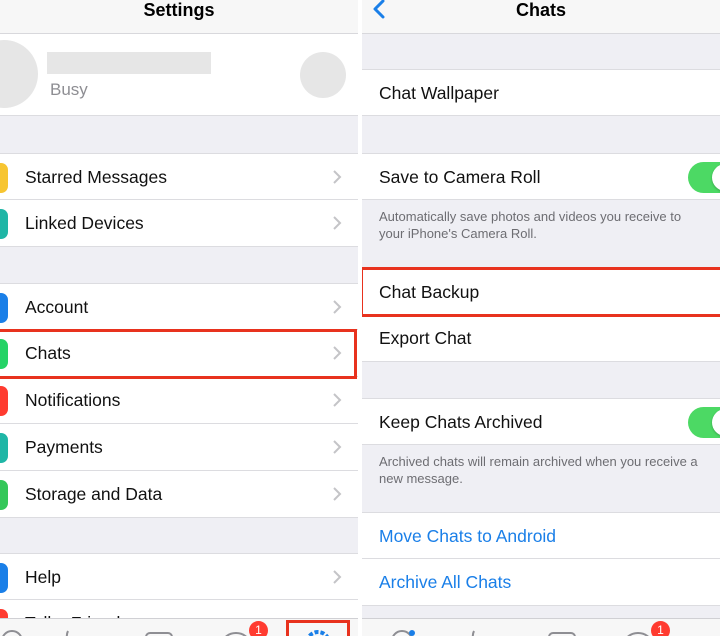  Describe the element at coordinates (179, 447) in the screenshot. I see `settings-item-payments: Payments` at that location.